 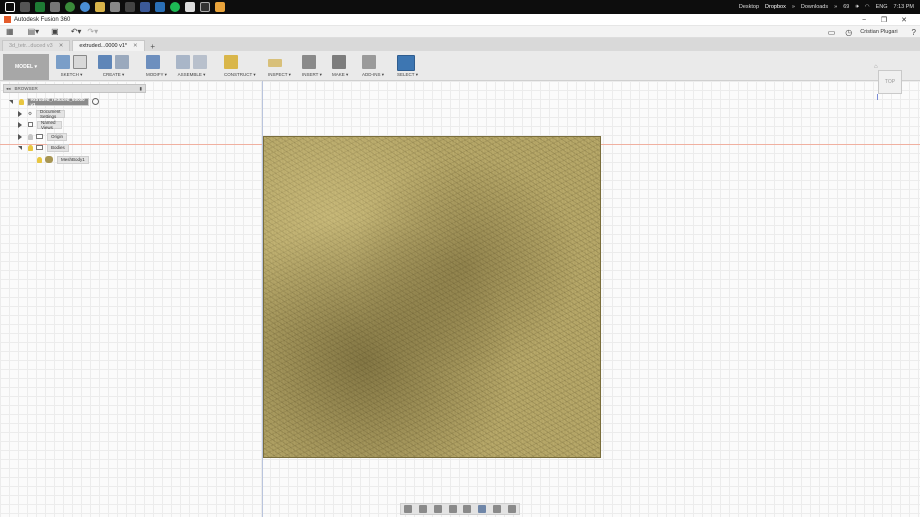 What do you see at coordinates (882, 7) in the screenshot?
I see `language-indicator: ENG` at bounding box center [882, 7].